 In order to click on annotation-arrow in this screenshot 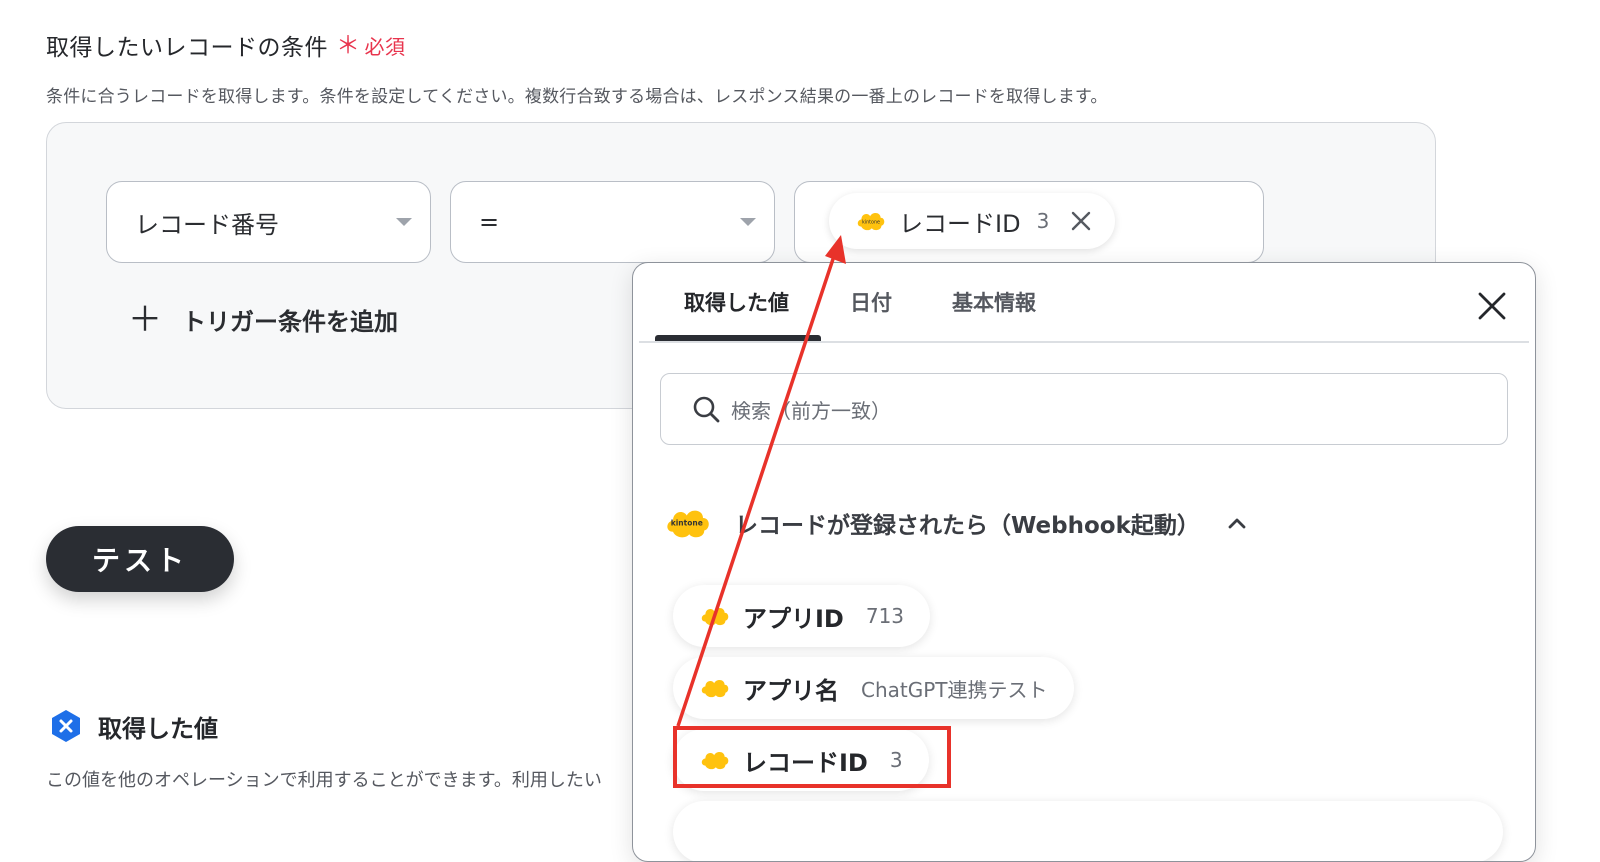, I will do `click(761, 481)`.